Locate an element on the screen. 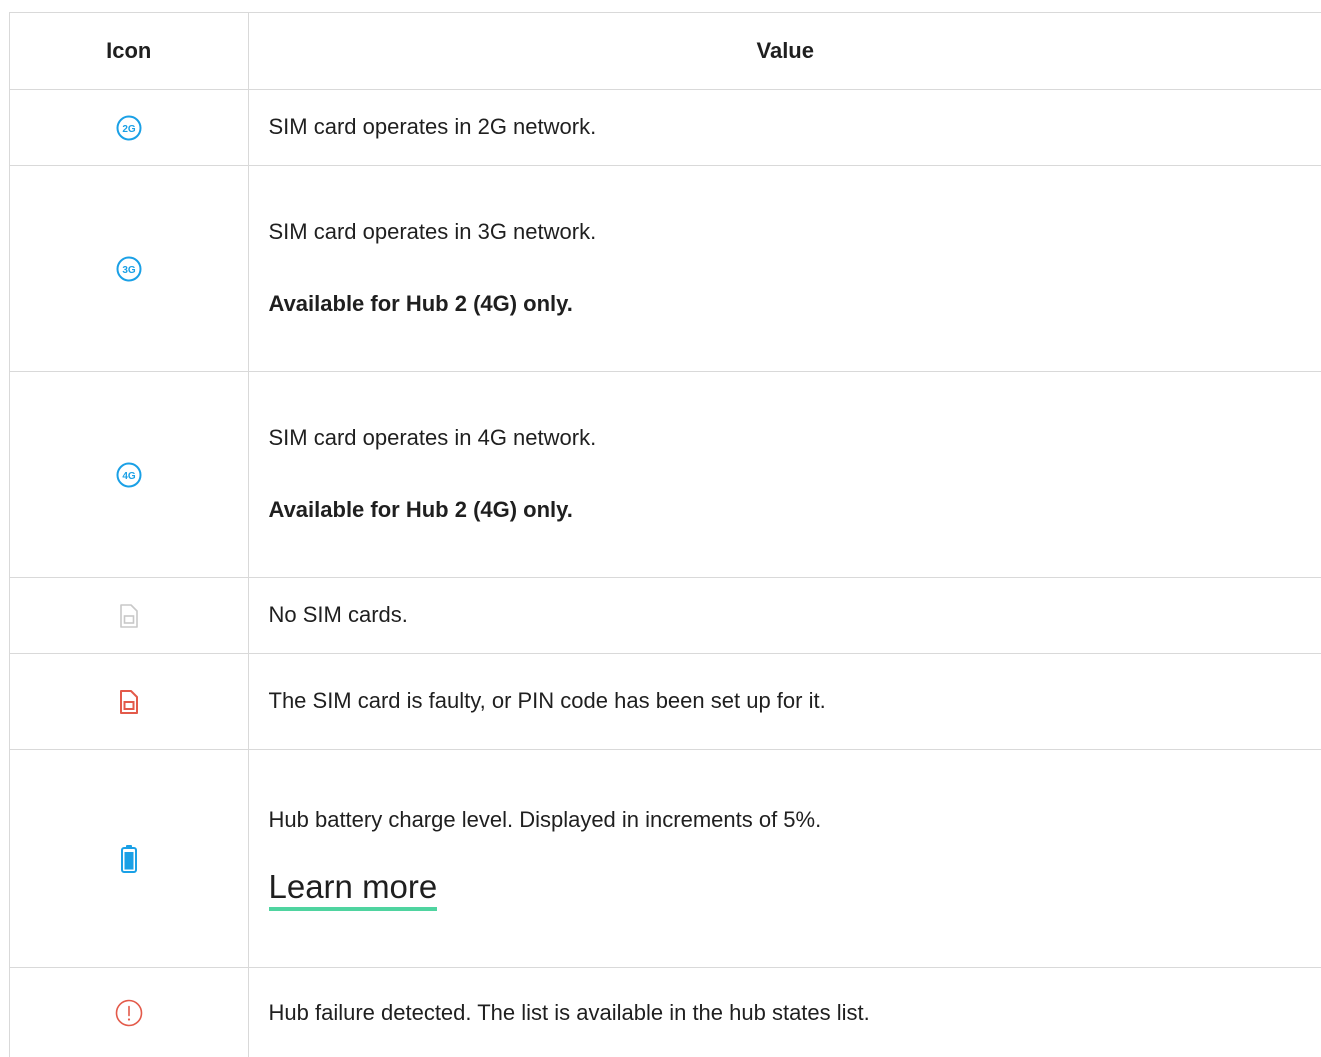 The width and height of the screenshot is (1321, 1057). 4g-icon: 4G is located at coordinates (129, 474).